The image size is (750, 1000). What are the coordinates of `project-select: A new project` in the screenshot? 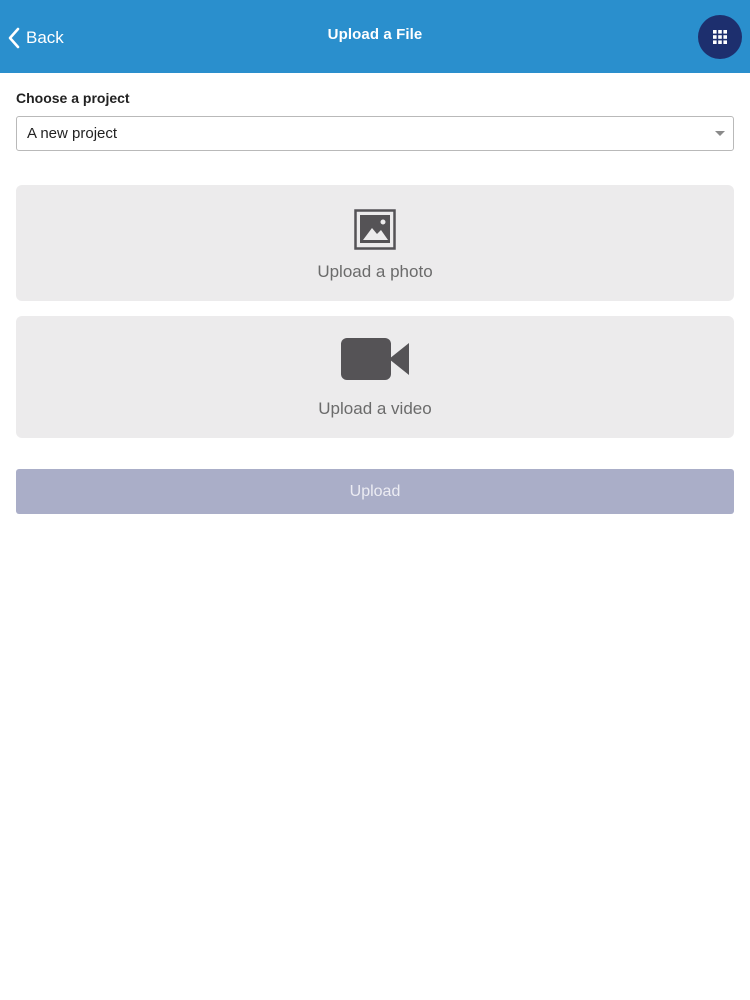 It's located at (375, 133).